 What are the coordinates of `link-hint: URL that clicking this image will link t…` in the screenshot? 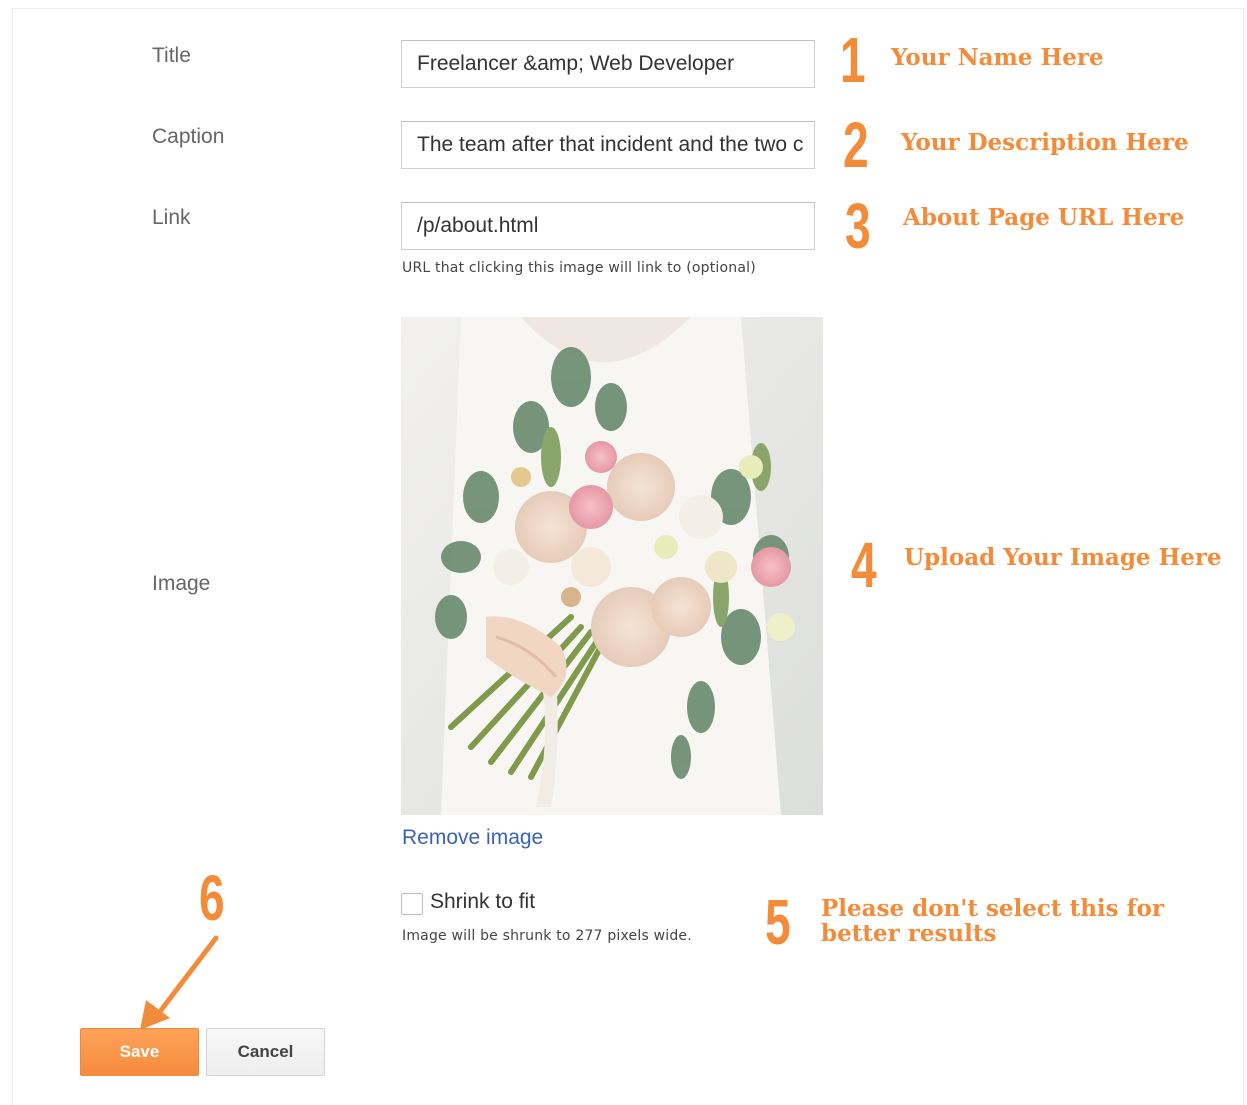 It's located at (579, 268).